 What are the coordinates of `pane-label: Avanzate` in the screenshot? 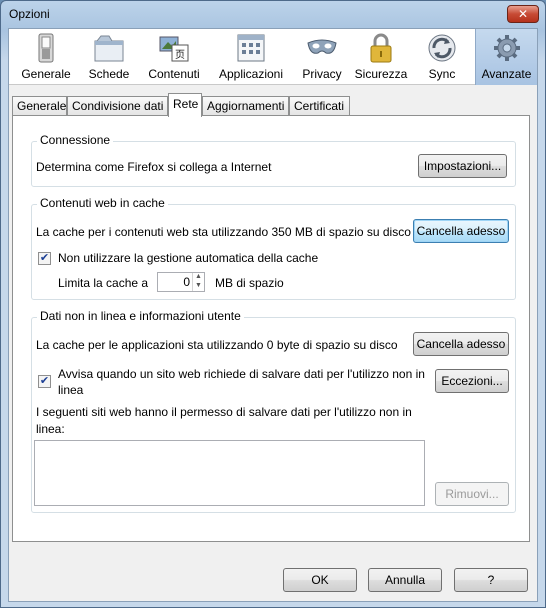 It's located at (506, 74).